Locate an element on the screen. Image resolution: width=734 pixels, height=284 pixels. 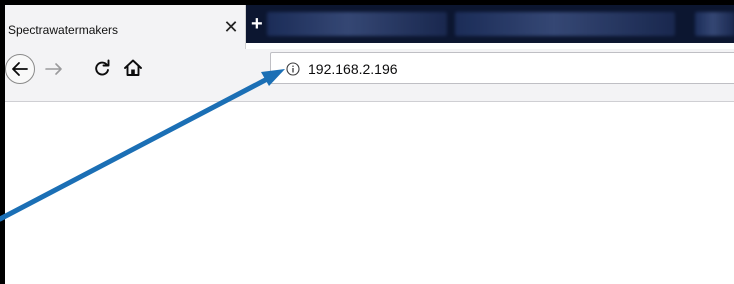
address-bar: 192.168.2.196 is located at coordinates (502, 68).